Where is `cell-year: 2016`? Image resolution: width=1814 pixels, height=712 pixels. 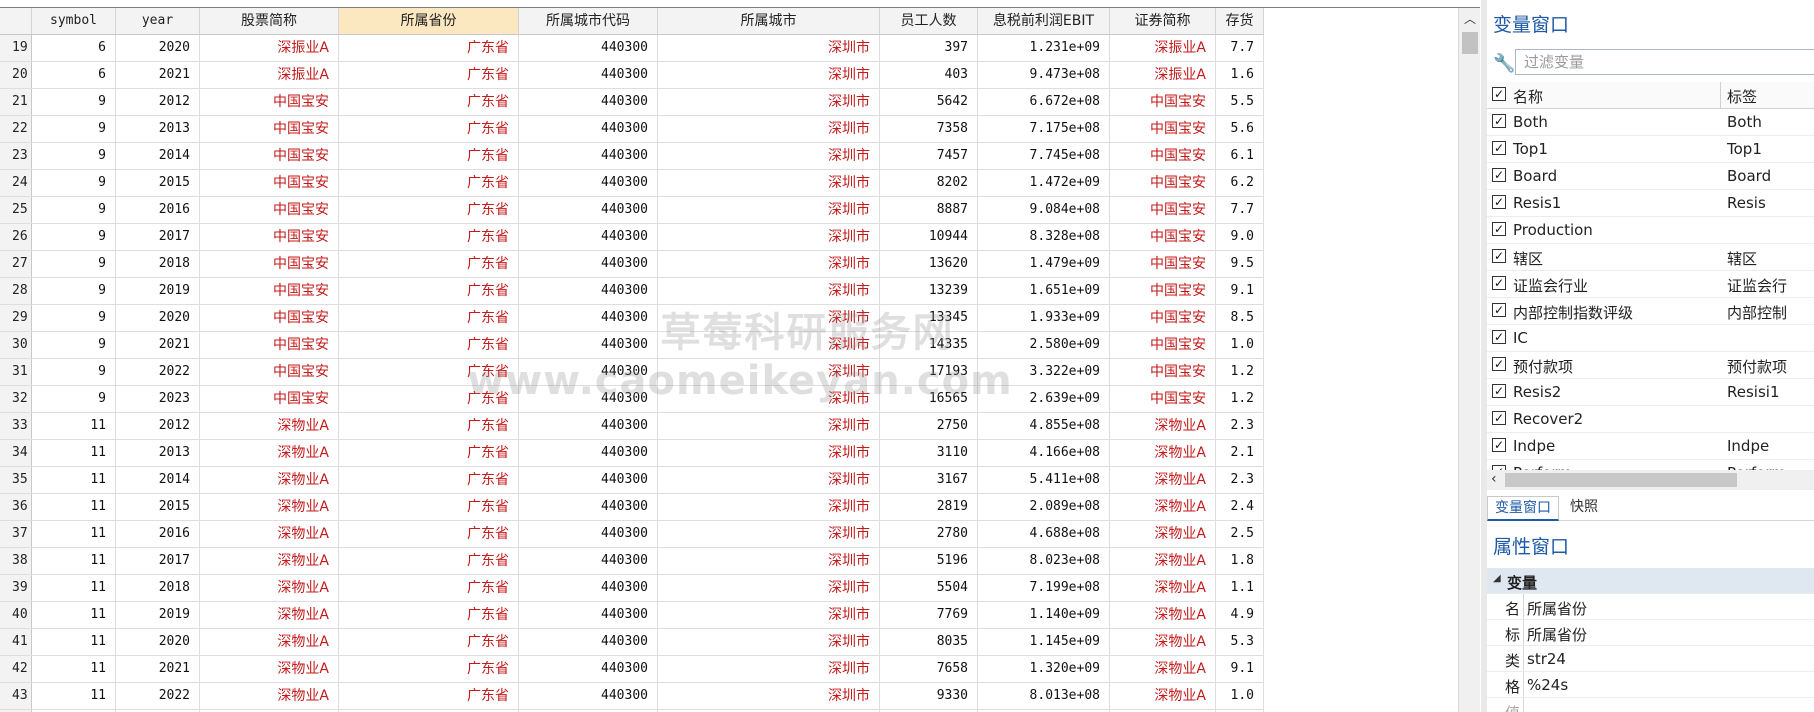
cell-year: 2016 is located at coordinates (158, 534).